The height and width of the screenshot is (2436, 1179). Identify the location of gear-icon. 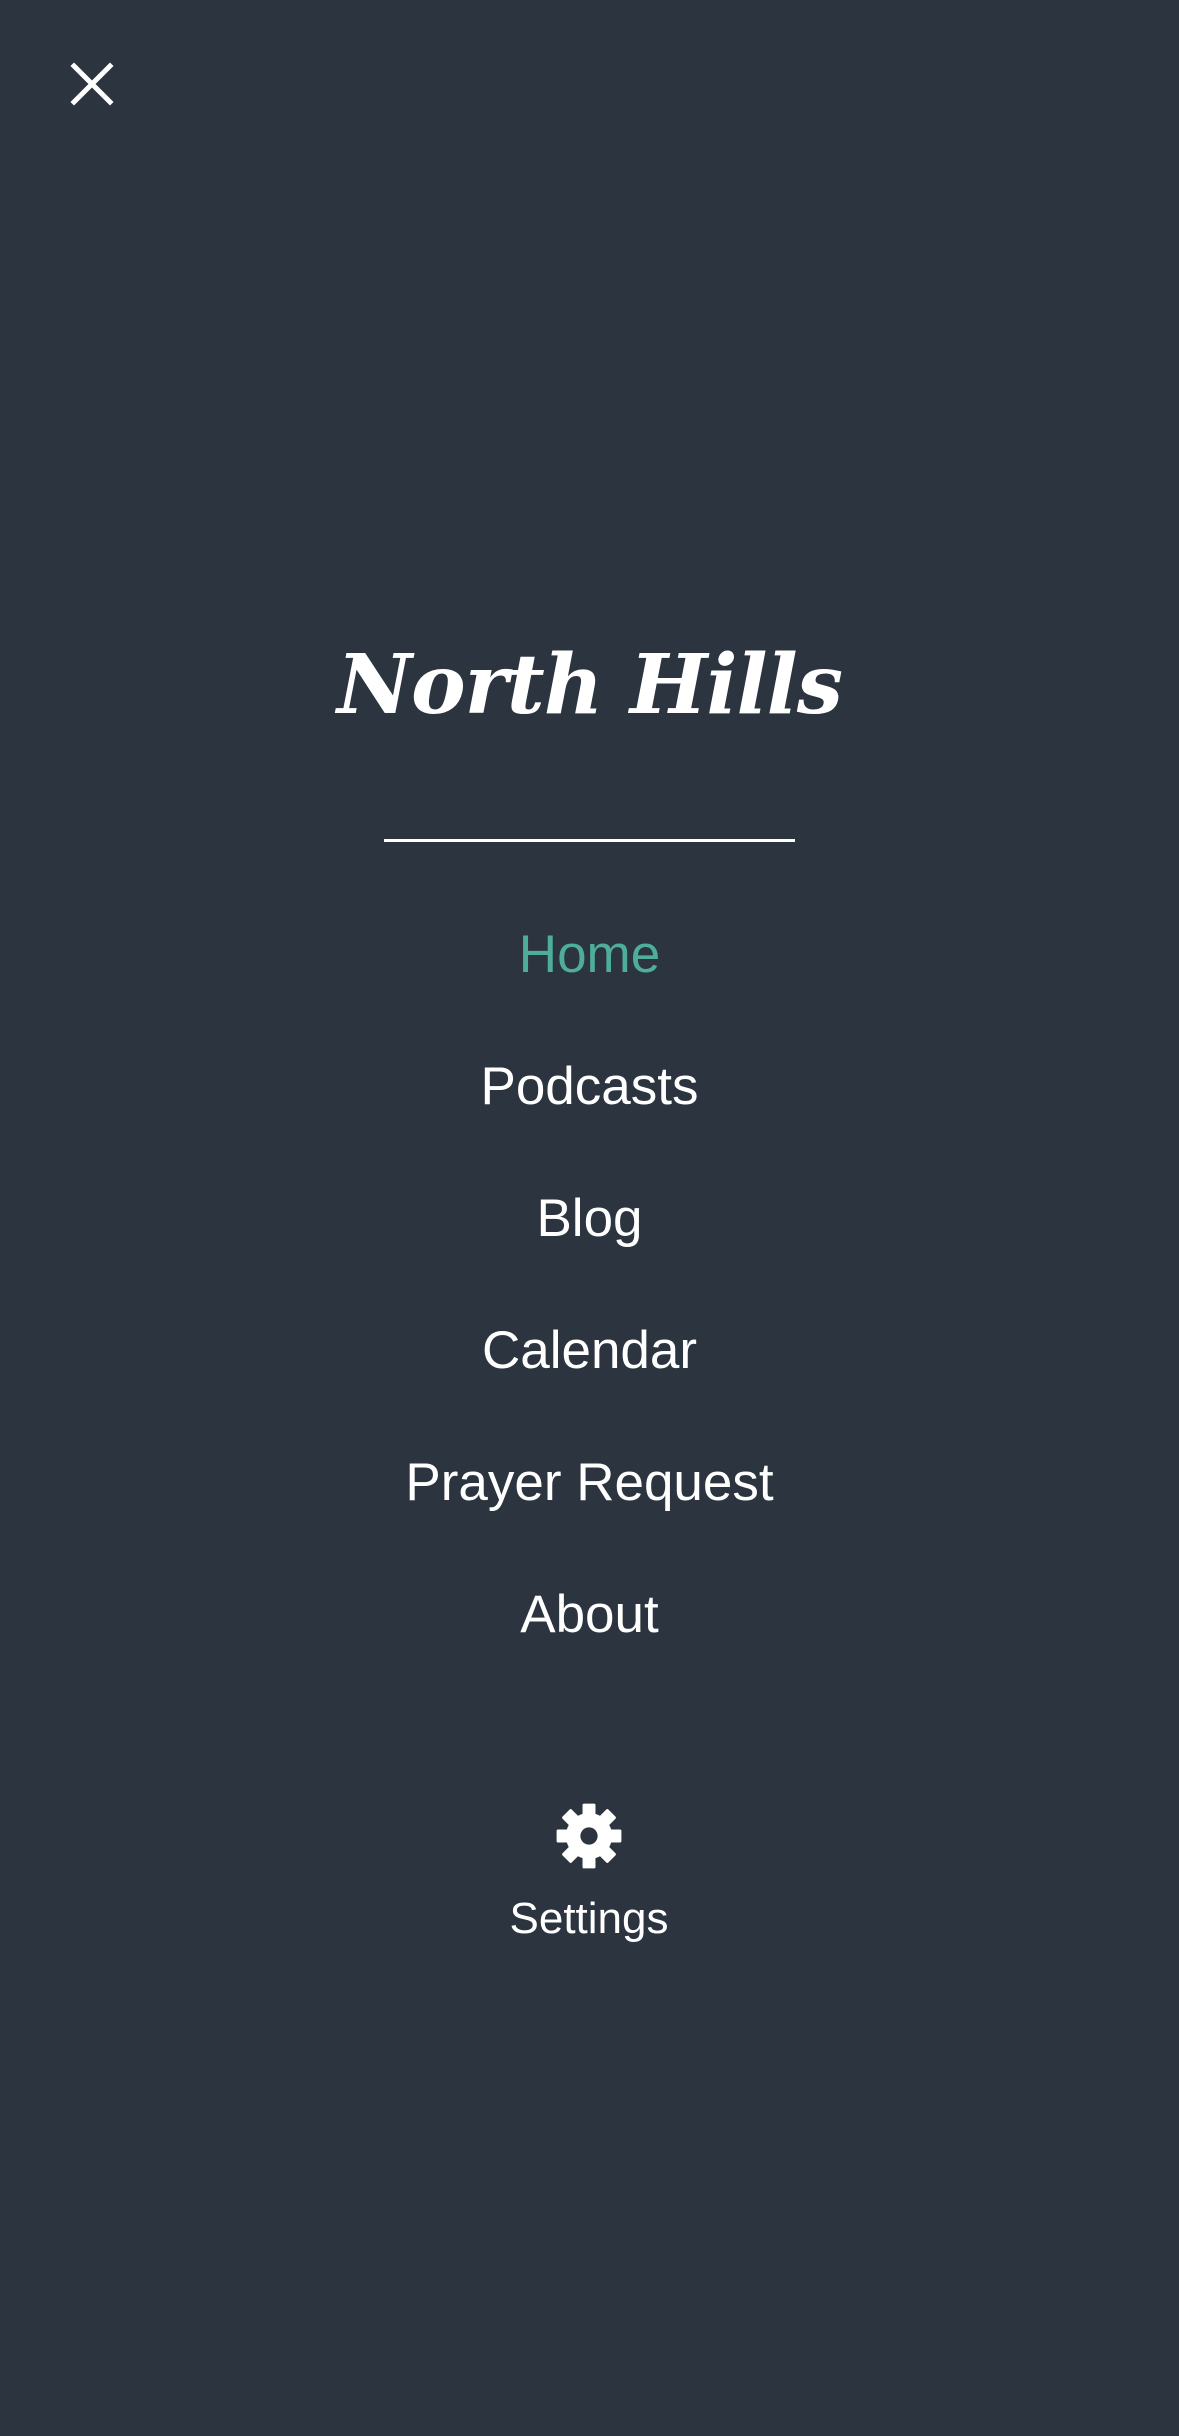
(589, 1836).